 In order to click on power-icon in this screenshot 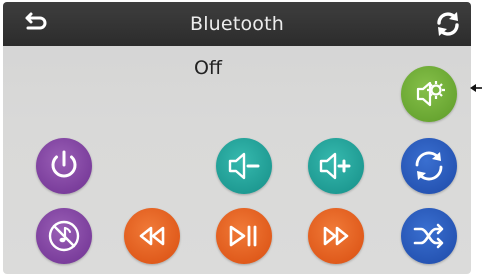, I will do `click(64, 164)`.